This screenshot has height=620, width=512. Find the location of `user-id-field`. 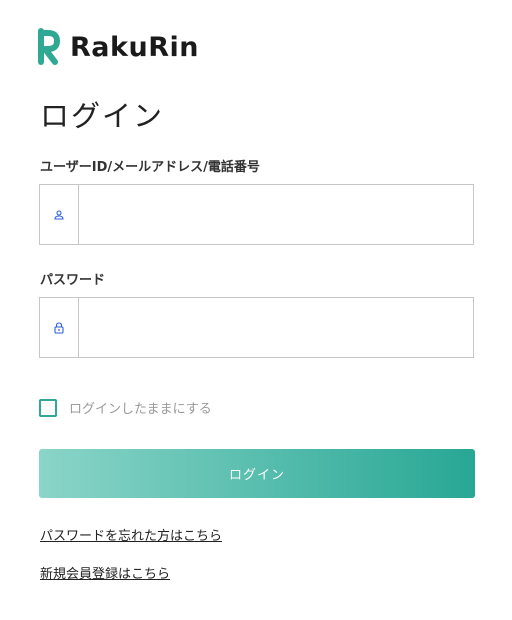

user-id-field is located at coordinates (256, 214).